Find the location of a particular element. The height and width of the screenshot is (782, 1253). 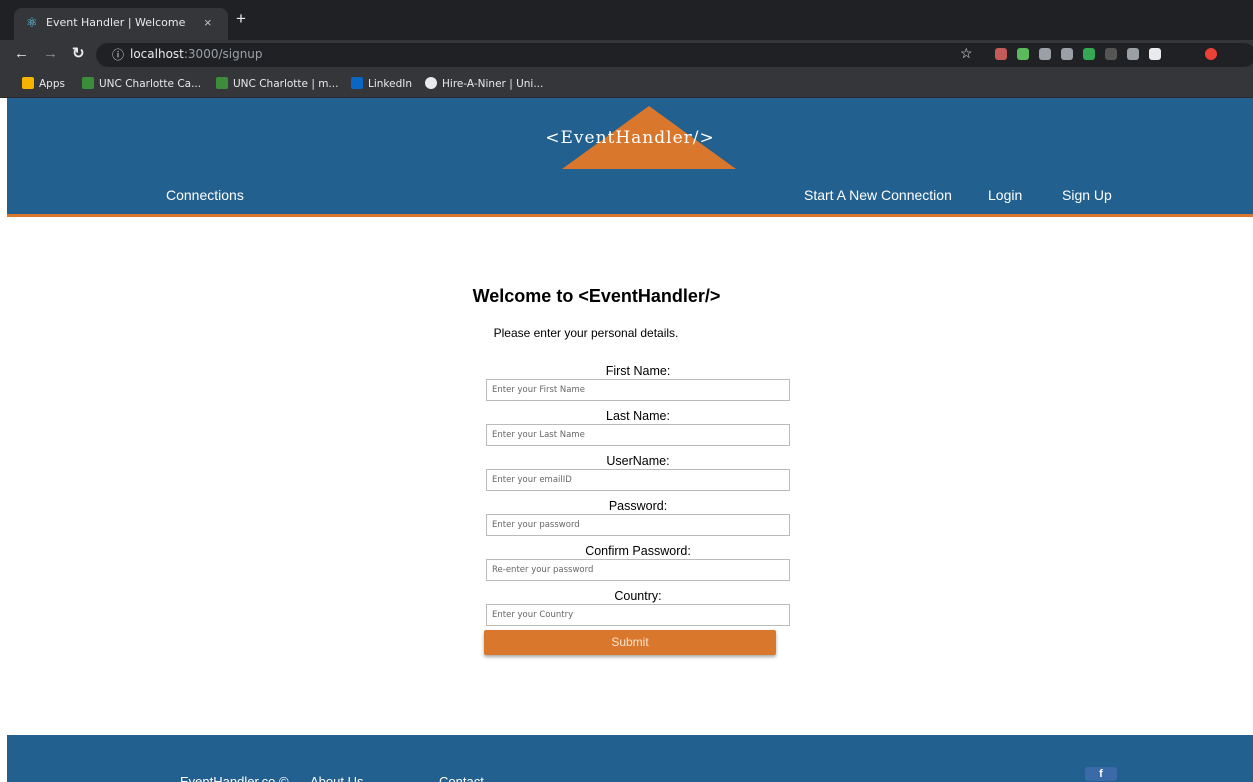

bookmark-label: LinkedIn is located at coordinates (390, 84).